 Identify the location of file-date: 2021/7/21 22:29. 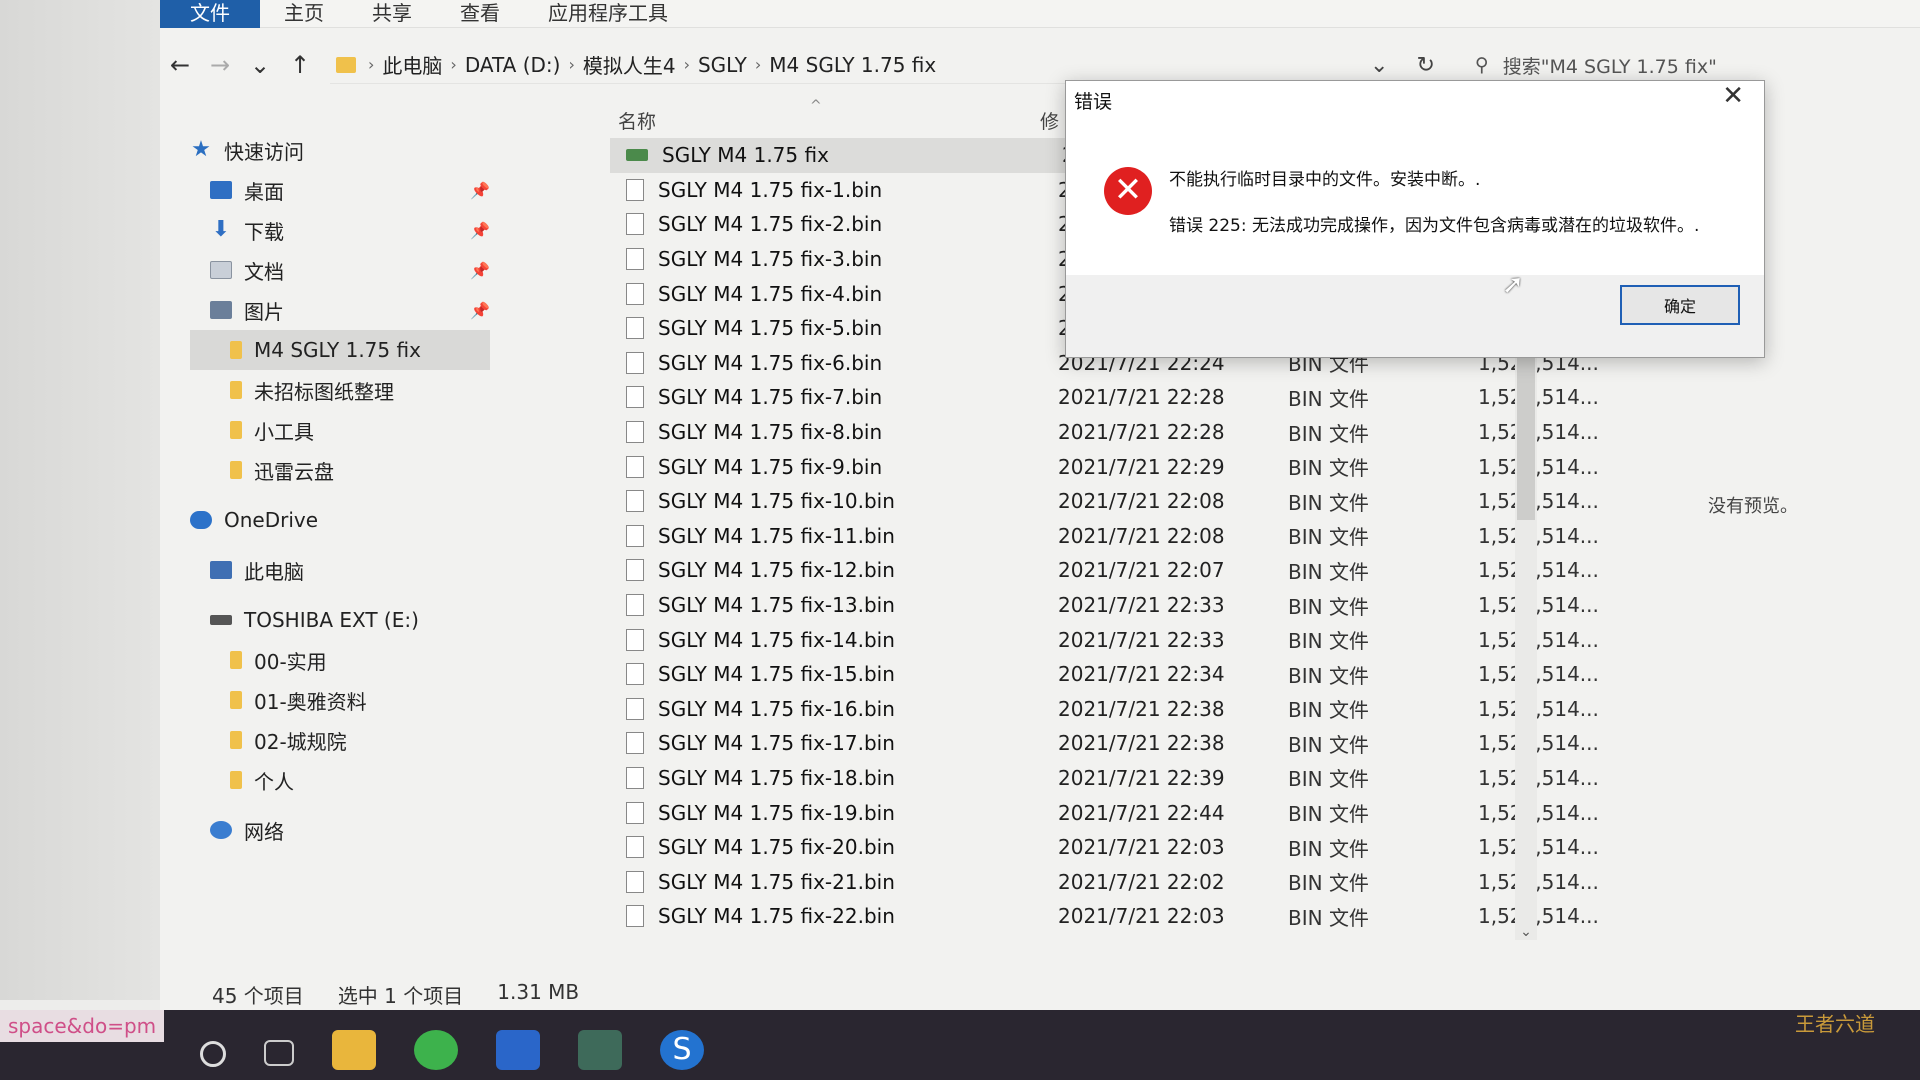
(1141, 466).